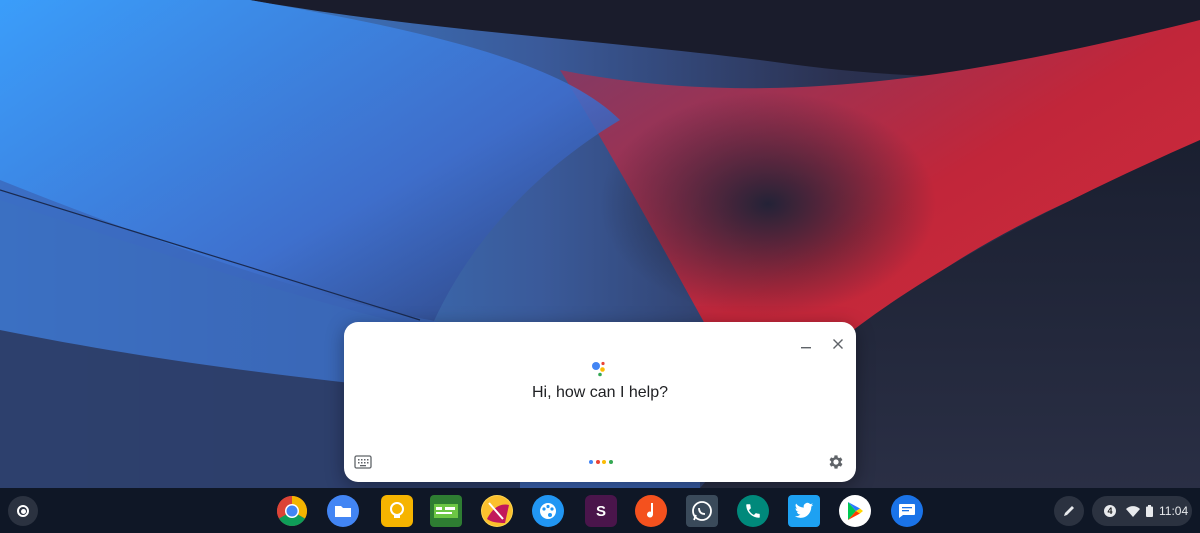  I want to click on keyboard-icon, so click(363, 462).